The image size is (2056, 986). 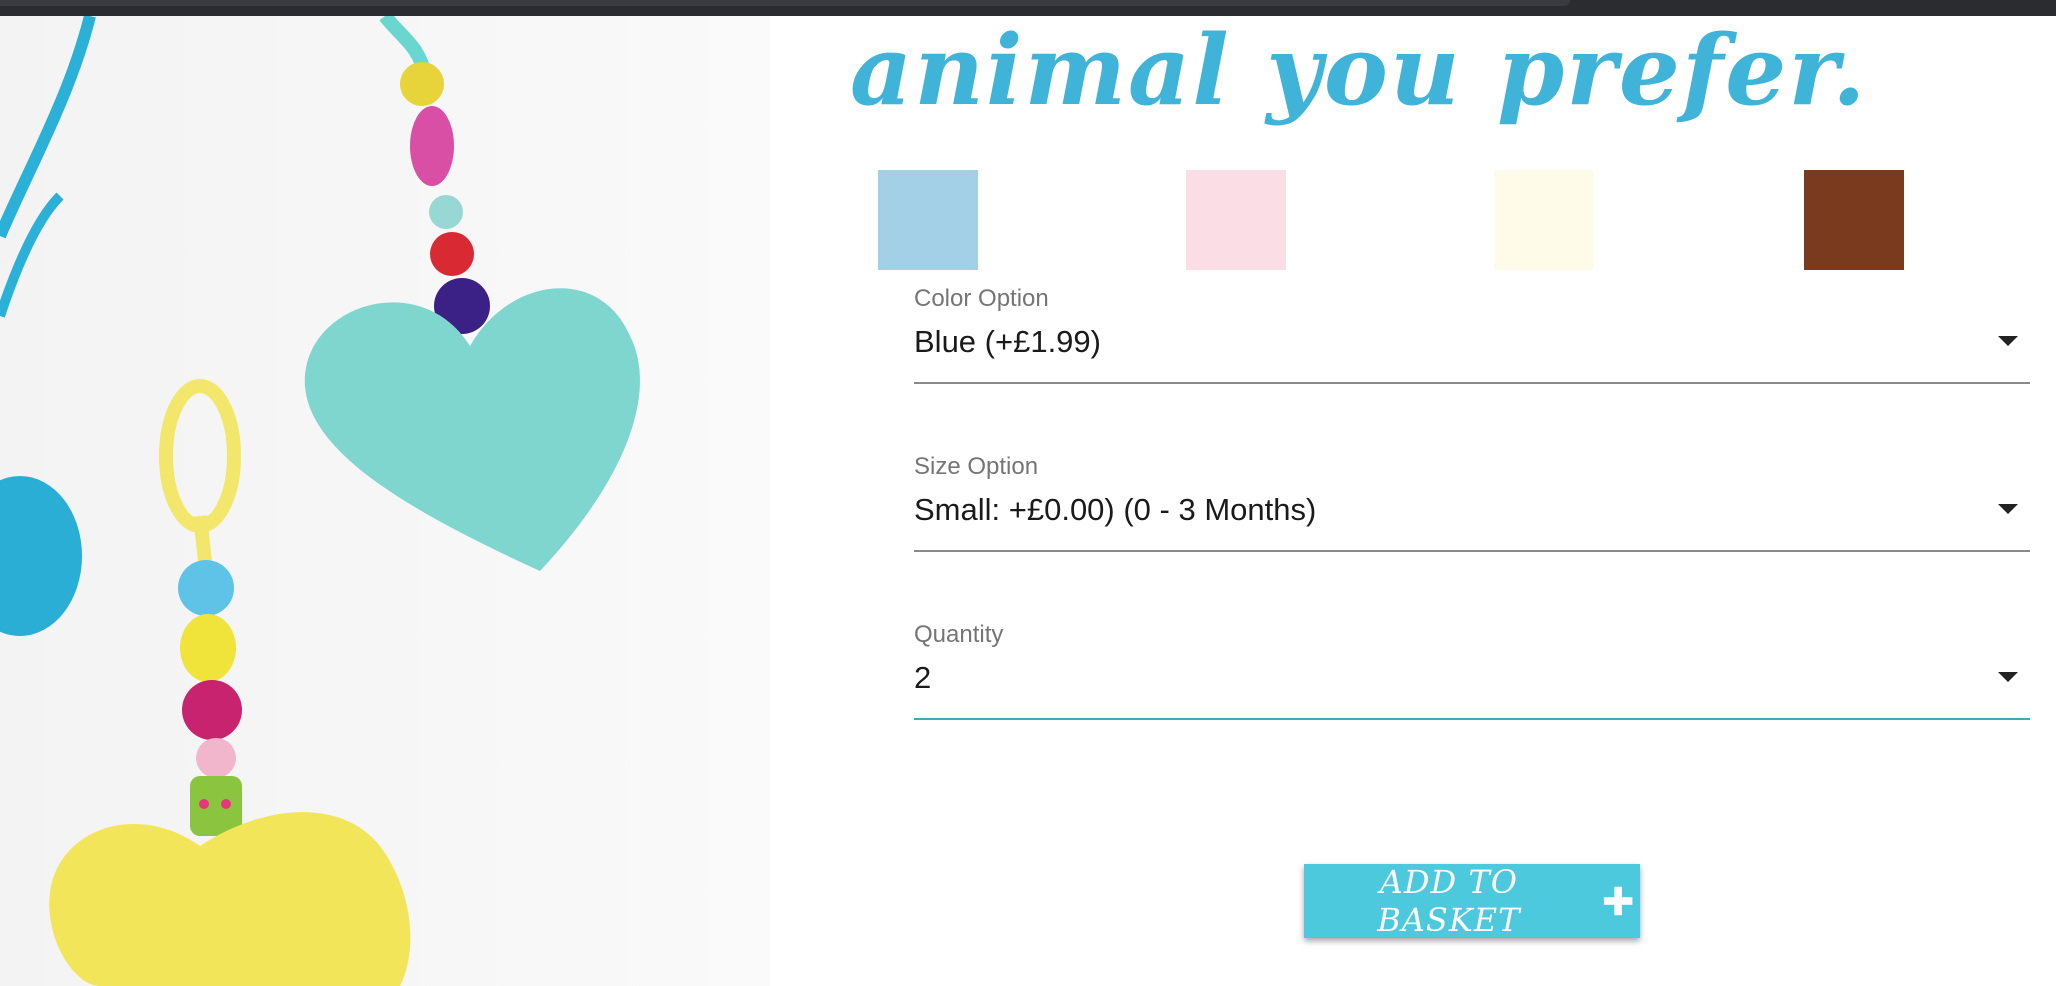 What do you see at coordinates (230, 899) in the screenshot?
I see `yellow-knit-heart` at bounding box center [230, 899].